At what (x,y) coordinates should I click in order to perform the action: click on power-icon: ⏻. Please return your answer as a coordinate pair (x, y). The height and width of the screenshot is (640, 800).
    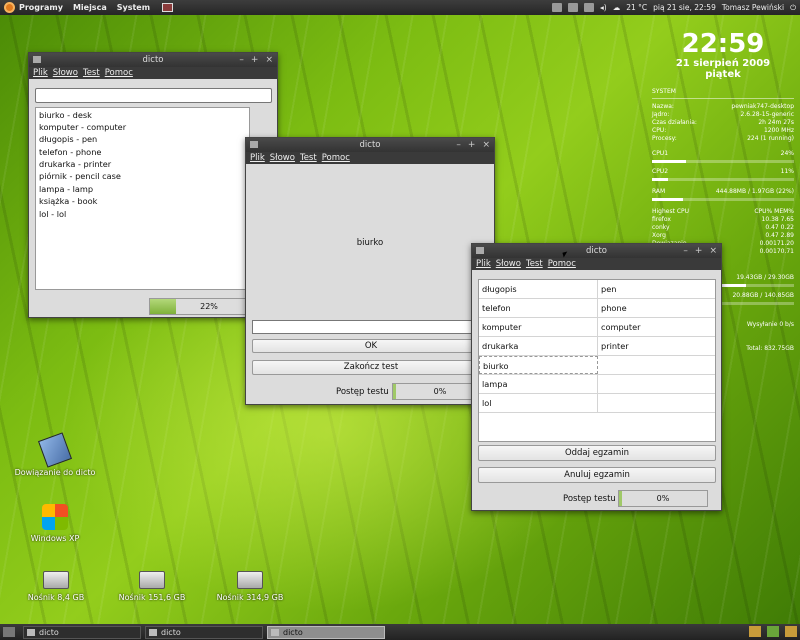
    Looking at the image, I should click on (793, 8).